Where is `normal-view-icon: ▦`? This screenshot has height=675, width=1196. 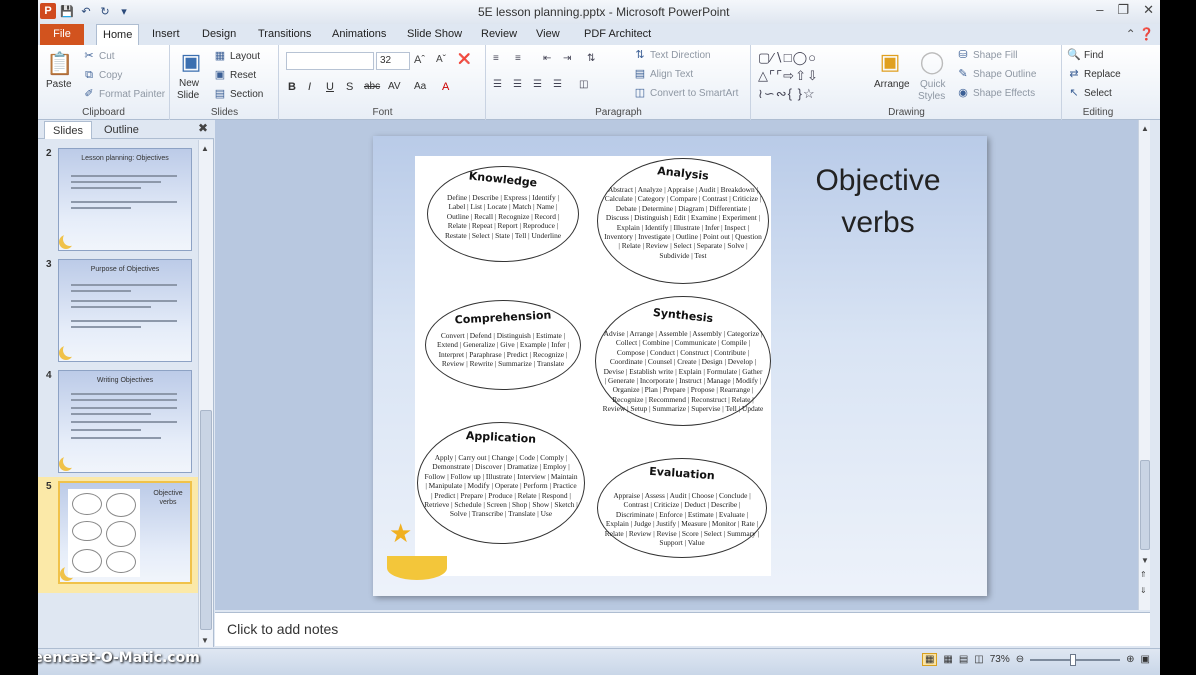
normal-view-icon: ▦ is located at coordinates (929, 659).